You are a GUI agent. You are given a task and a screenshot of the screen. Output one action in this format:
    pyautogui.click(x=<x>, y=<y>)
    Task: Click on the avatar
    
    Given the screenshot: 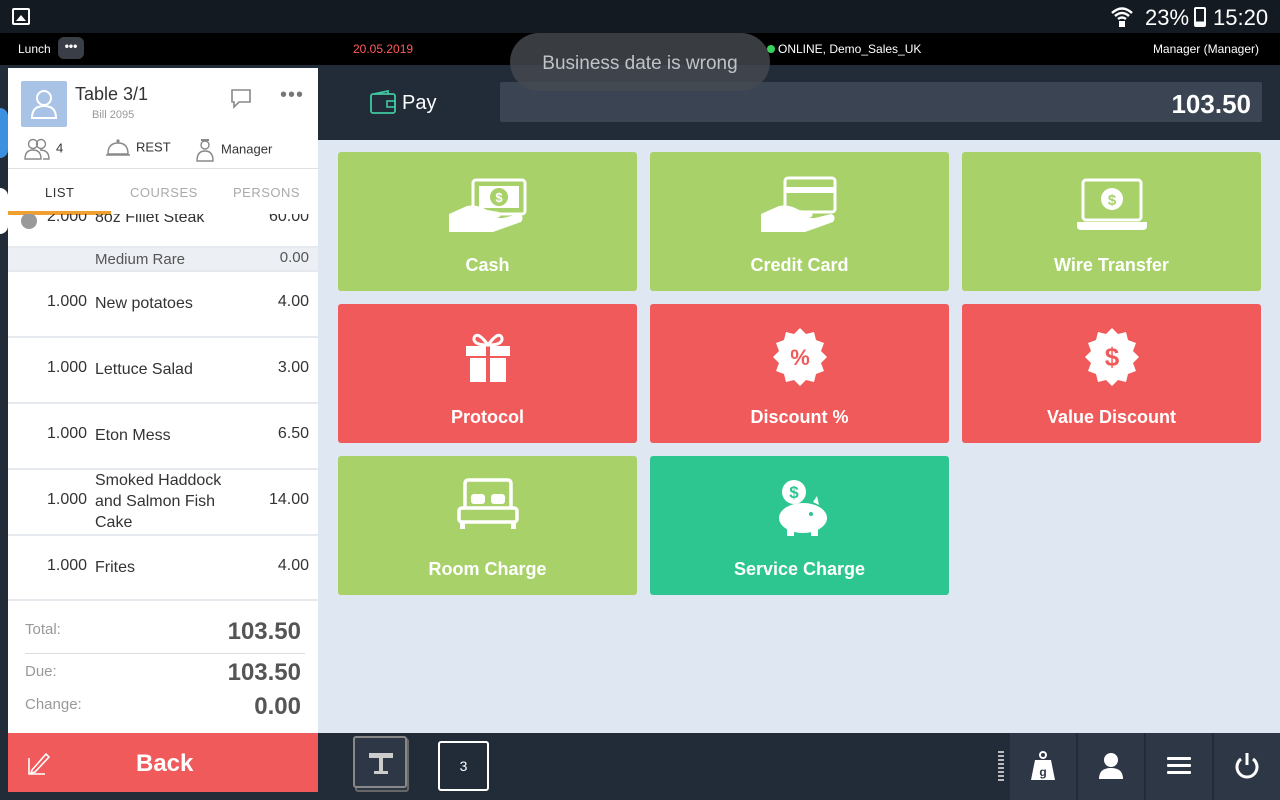 What is the action you would take?
    pyautogui.click(x=44, y=104)
    